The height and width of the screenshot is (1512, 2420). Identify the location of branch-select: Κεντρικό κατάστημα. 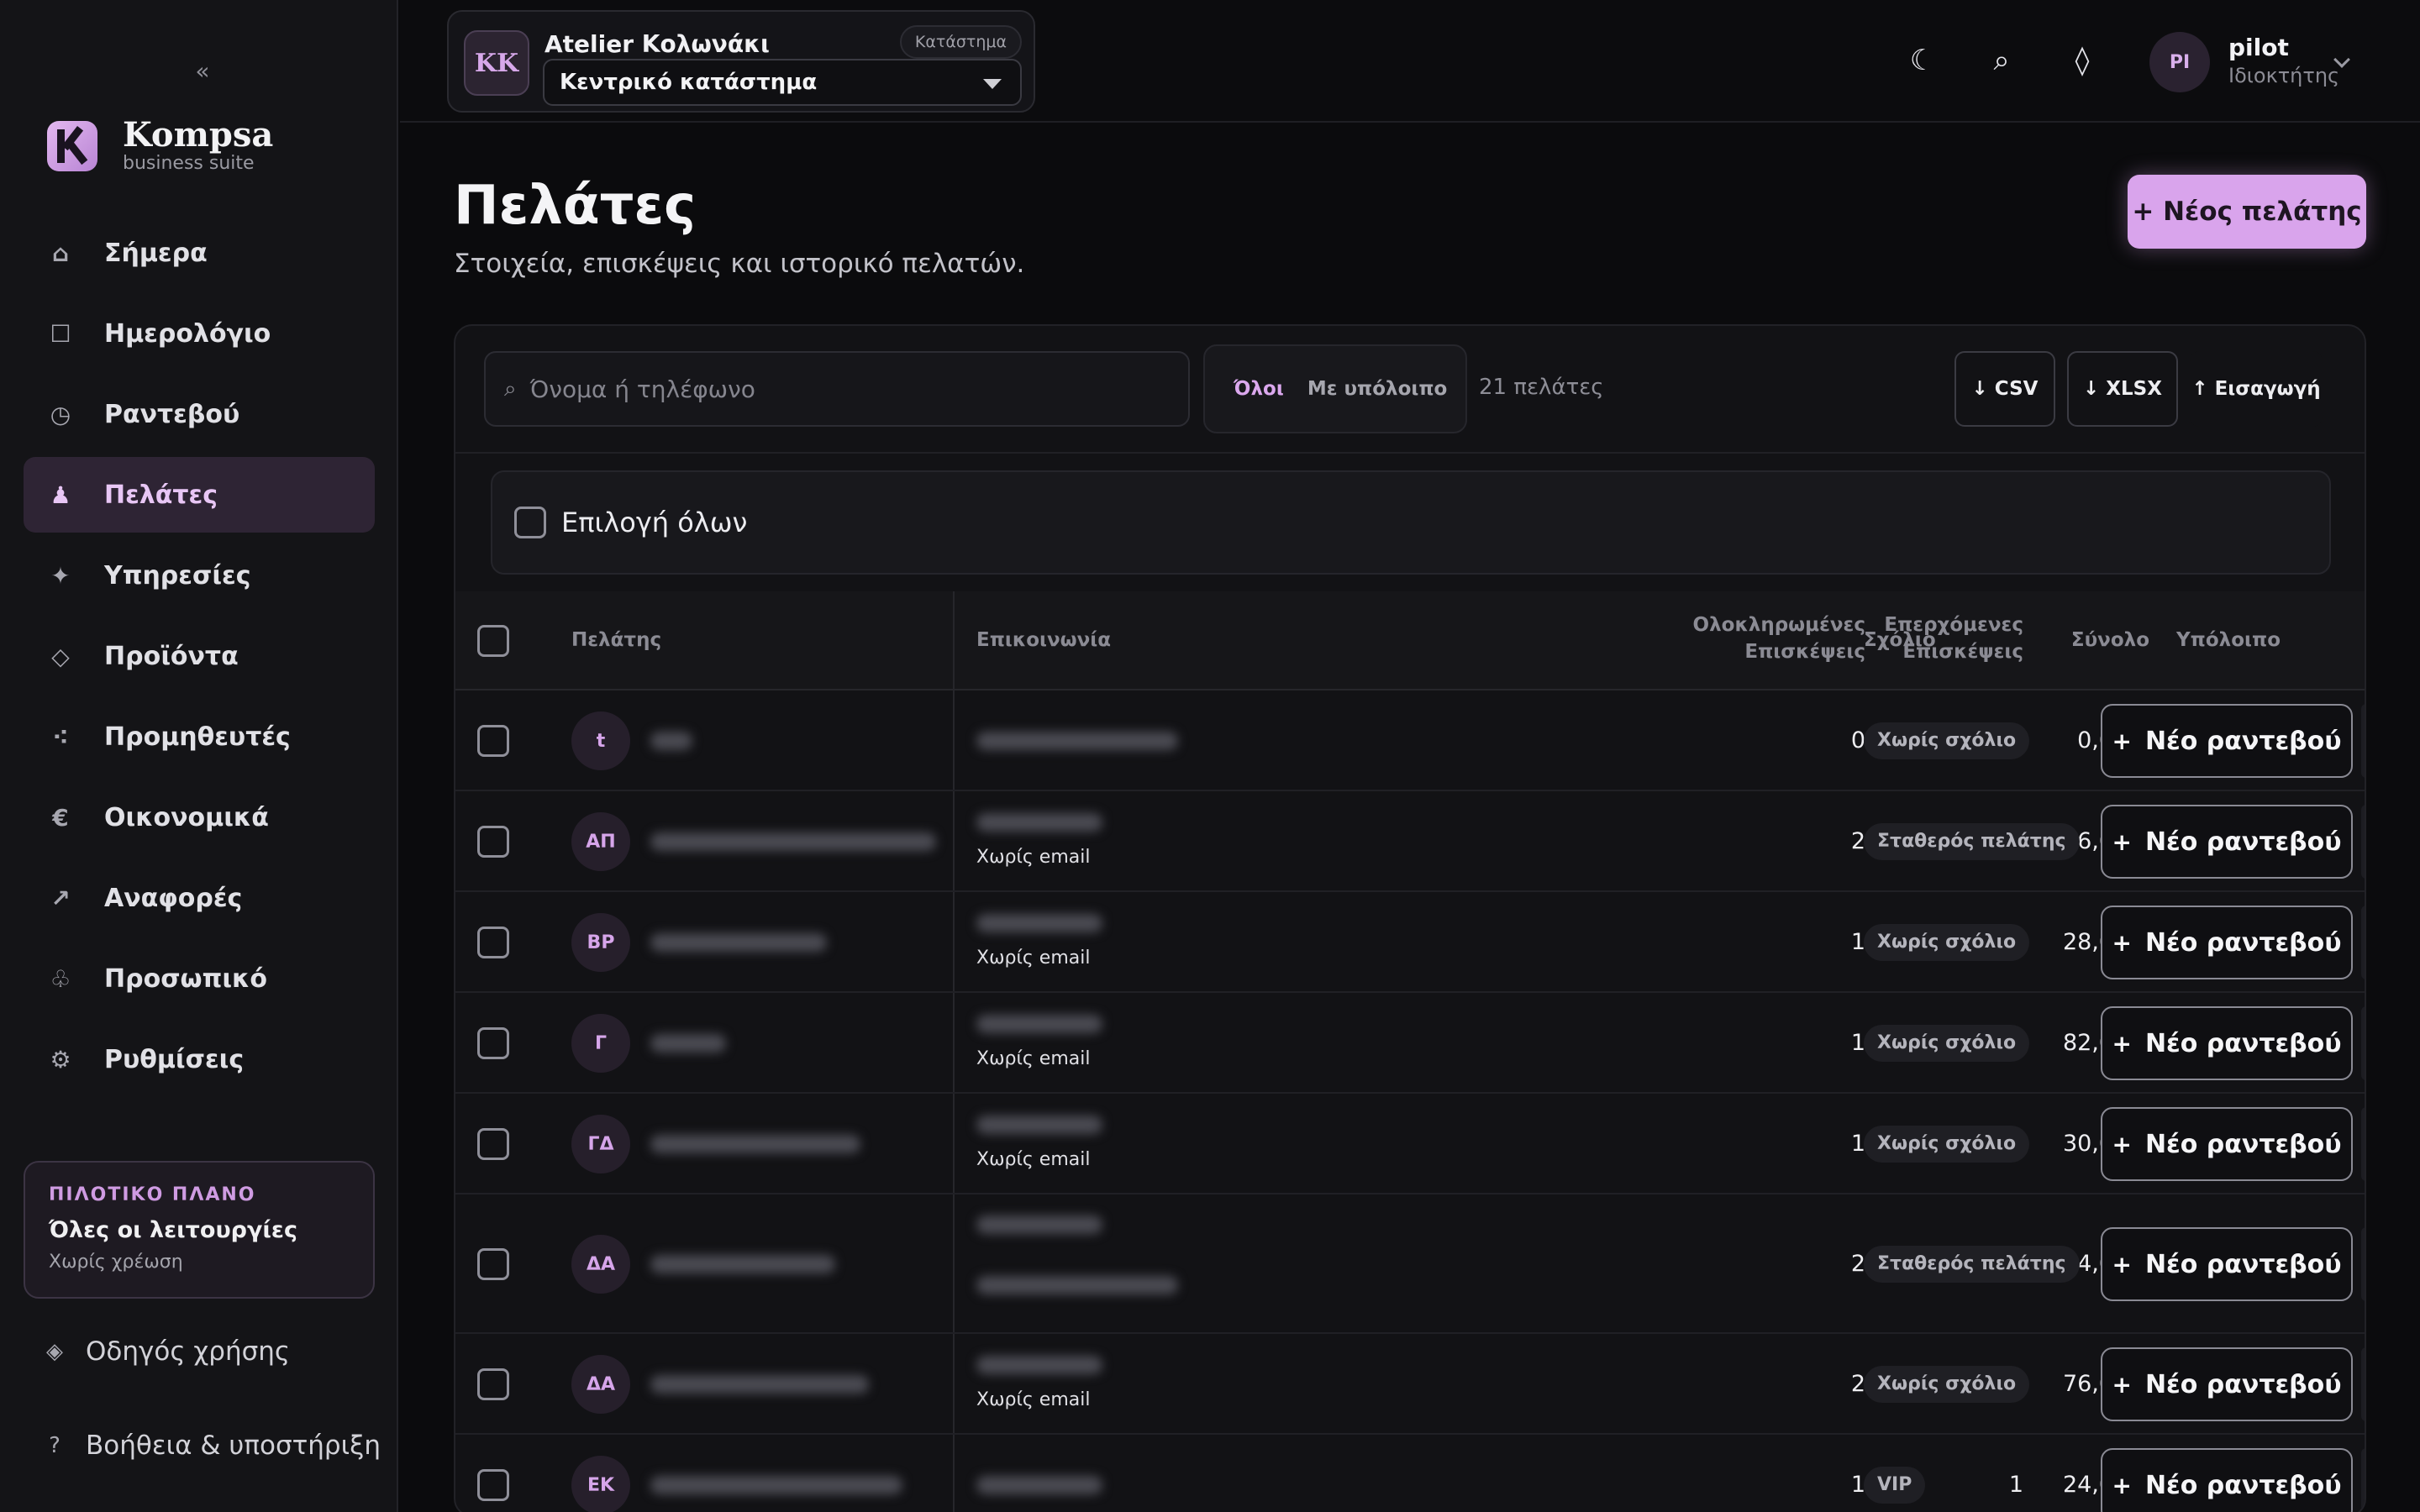
(782, 82).